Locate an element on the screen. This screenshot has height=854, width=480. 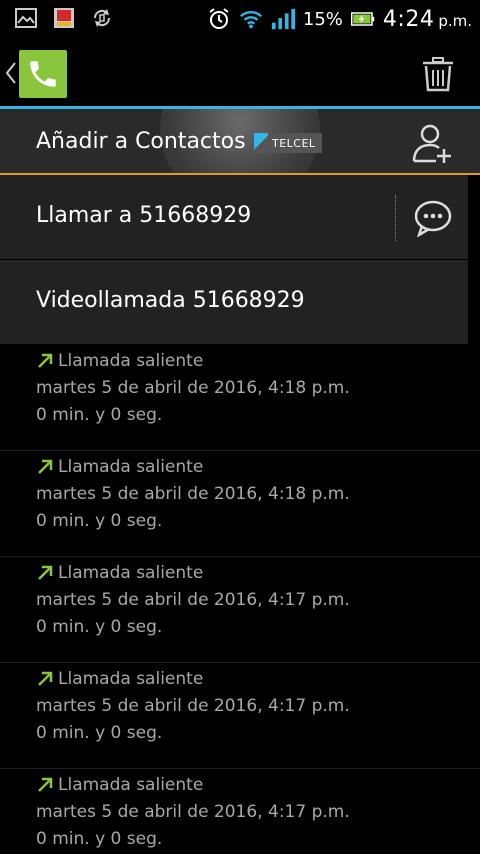
clock: 4:24 p.m. is located at coordinates (427, 19).